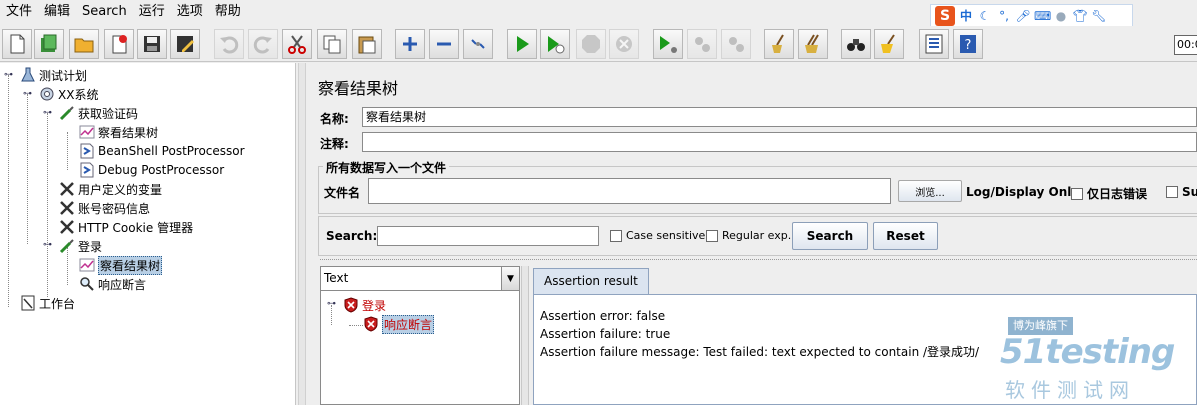 The image size is (1197, 405). I want to click on redo-icon, so click(262, 45).